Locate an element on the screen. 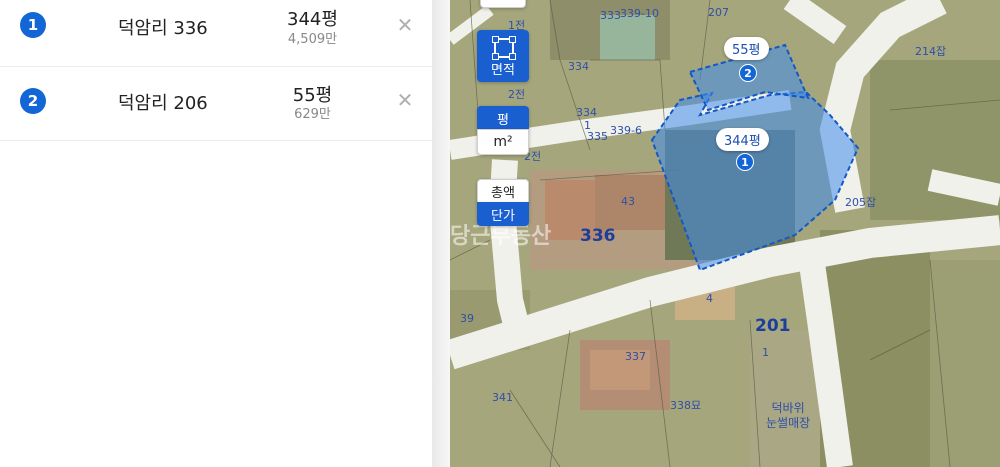  parcel-label: 4 is located at coordinates (709, 298).